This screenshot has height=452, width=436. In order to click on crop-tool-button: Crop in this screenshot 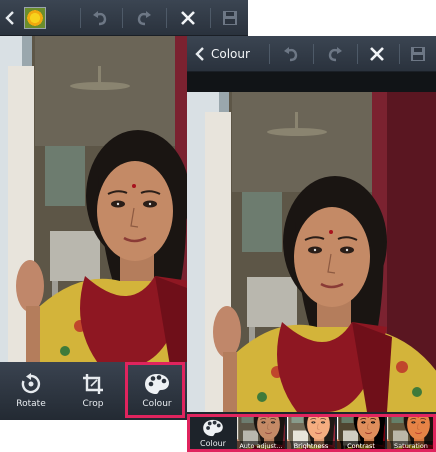, I will do `click(93, 391)`.